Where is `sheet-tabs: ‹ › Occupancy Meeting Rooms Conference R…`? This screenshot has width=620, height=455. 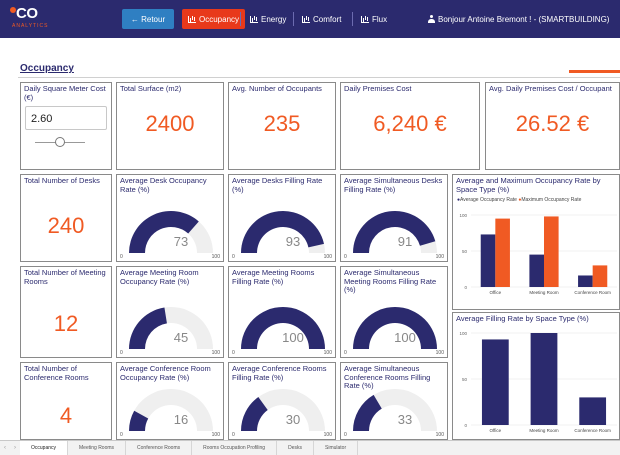
sheet-tabs: ‹ › Occupancy Meeting Rooms Conference R… is located at coordinates (310, 447).